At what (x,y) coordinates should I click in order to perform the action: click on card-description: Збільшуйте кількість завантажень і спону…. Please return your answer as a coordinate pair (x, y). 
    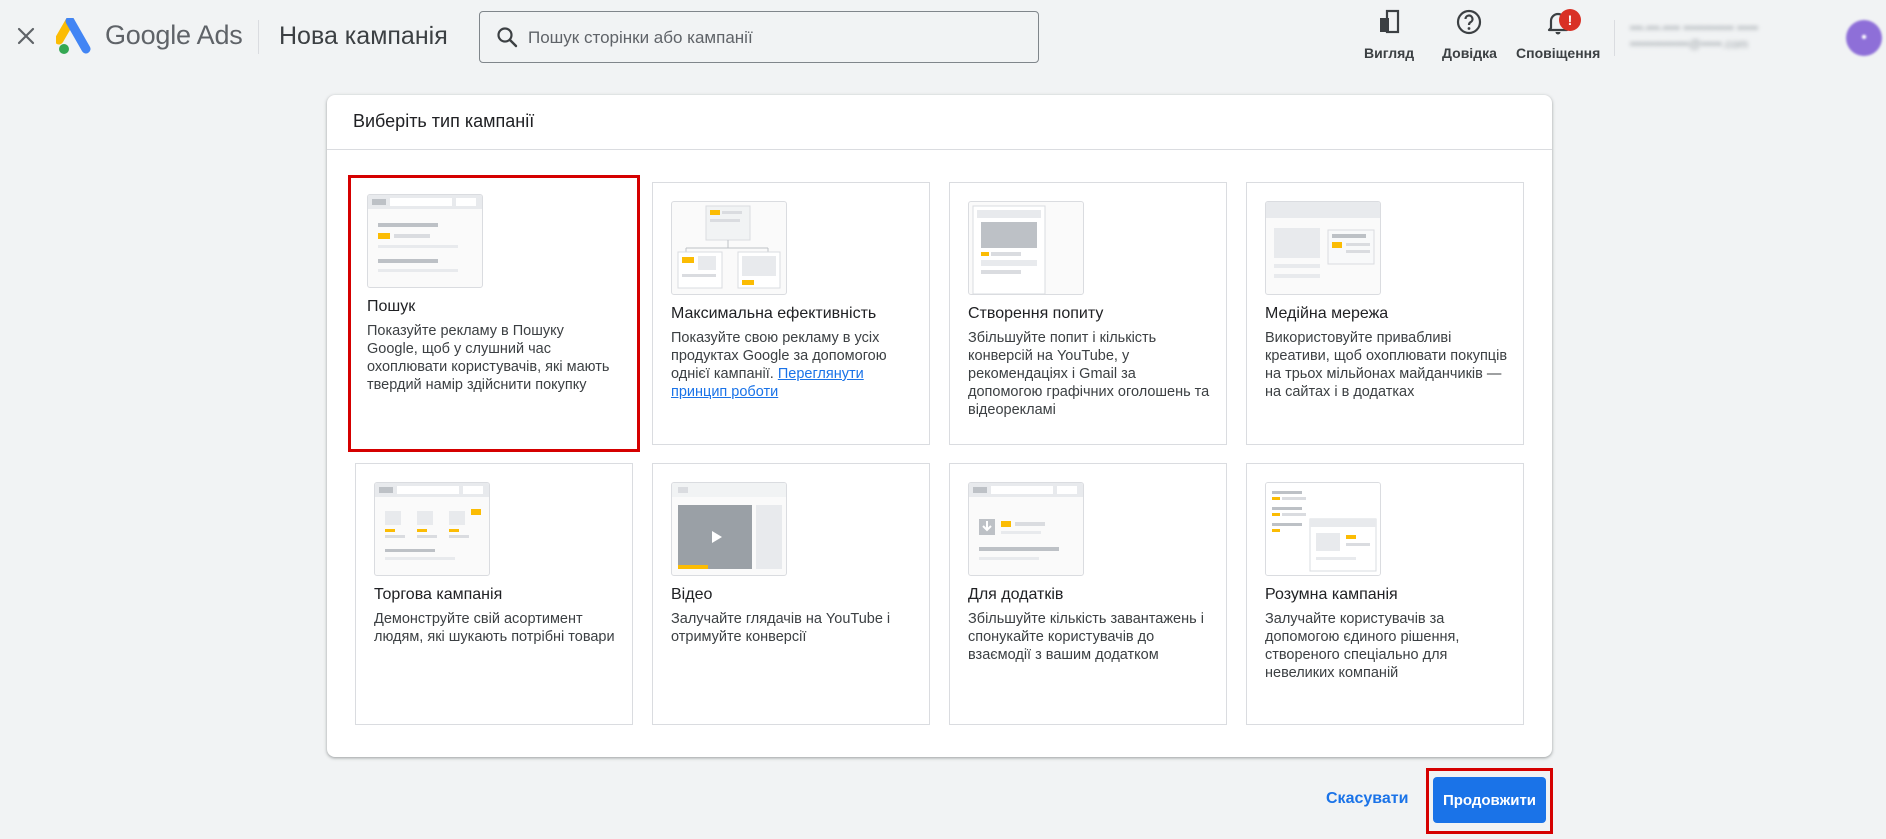
    Looking at the image, I should click on (1086, 637).